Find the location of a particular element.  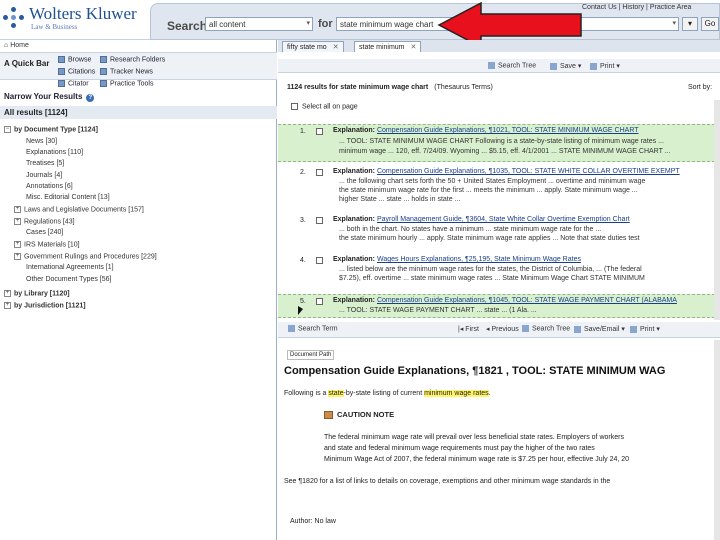

tab-fifty-state: fifty state mo ✕ is located at coordinates (313, 46).